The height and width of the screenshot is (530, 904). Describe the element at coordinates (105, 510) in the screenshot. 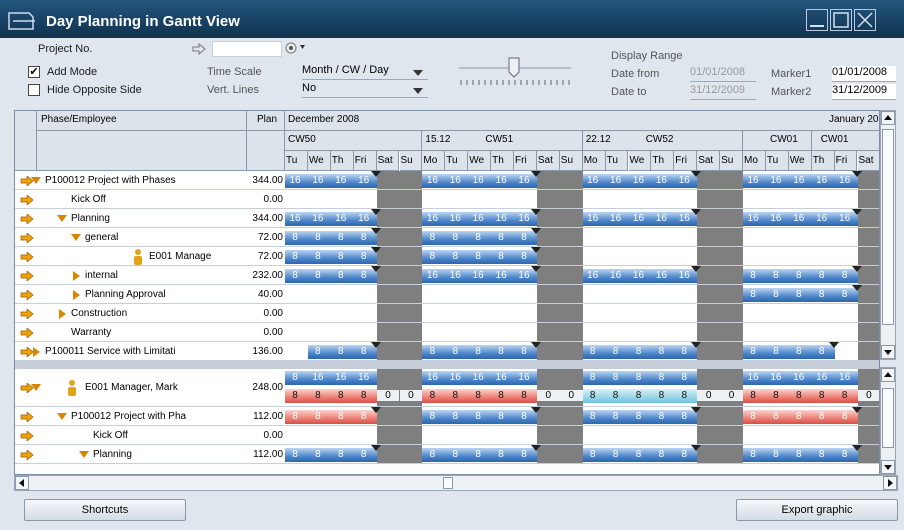

I see `shortcuts-button: Shortcuts` at that location.